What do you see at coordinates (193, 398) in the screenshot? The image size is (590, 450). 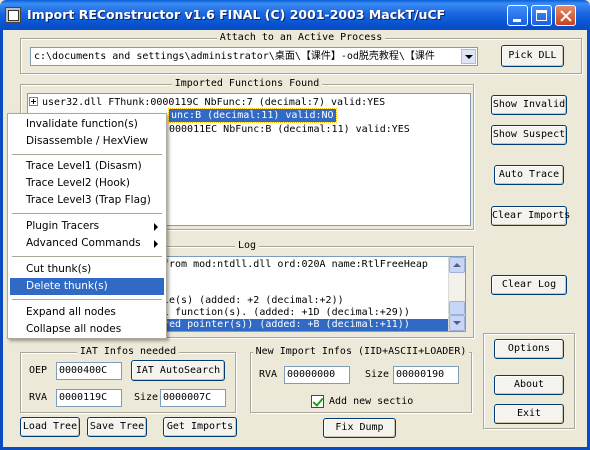 I see `iat-size-field: 0000007C` at bounding box center [193, 398].